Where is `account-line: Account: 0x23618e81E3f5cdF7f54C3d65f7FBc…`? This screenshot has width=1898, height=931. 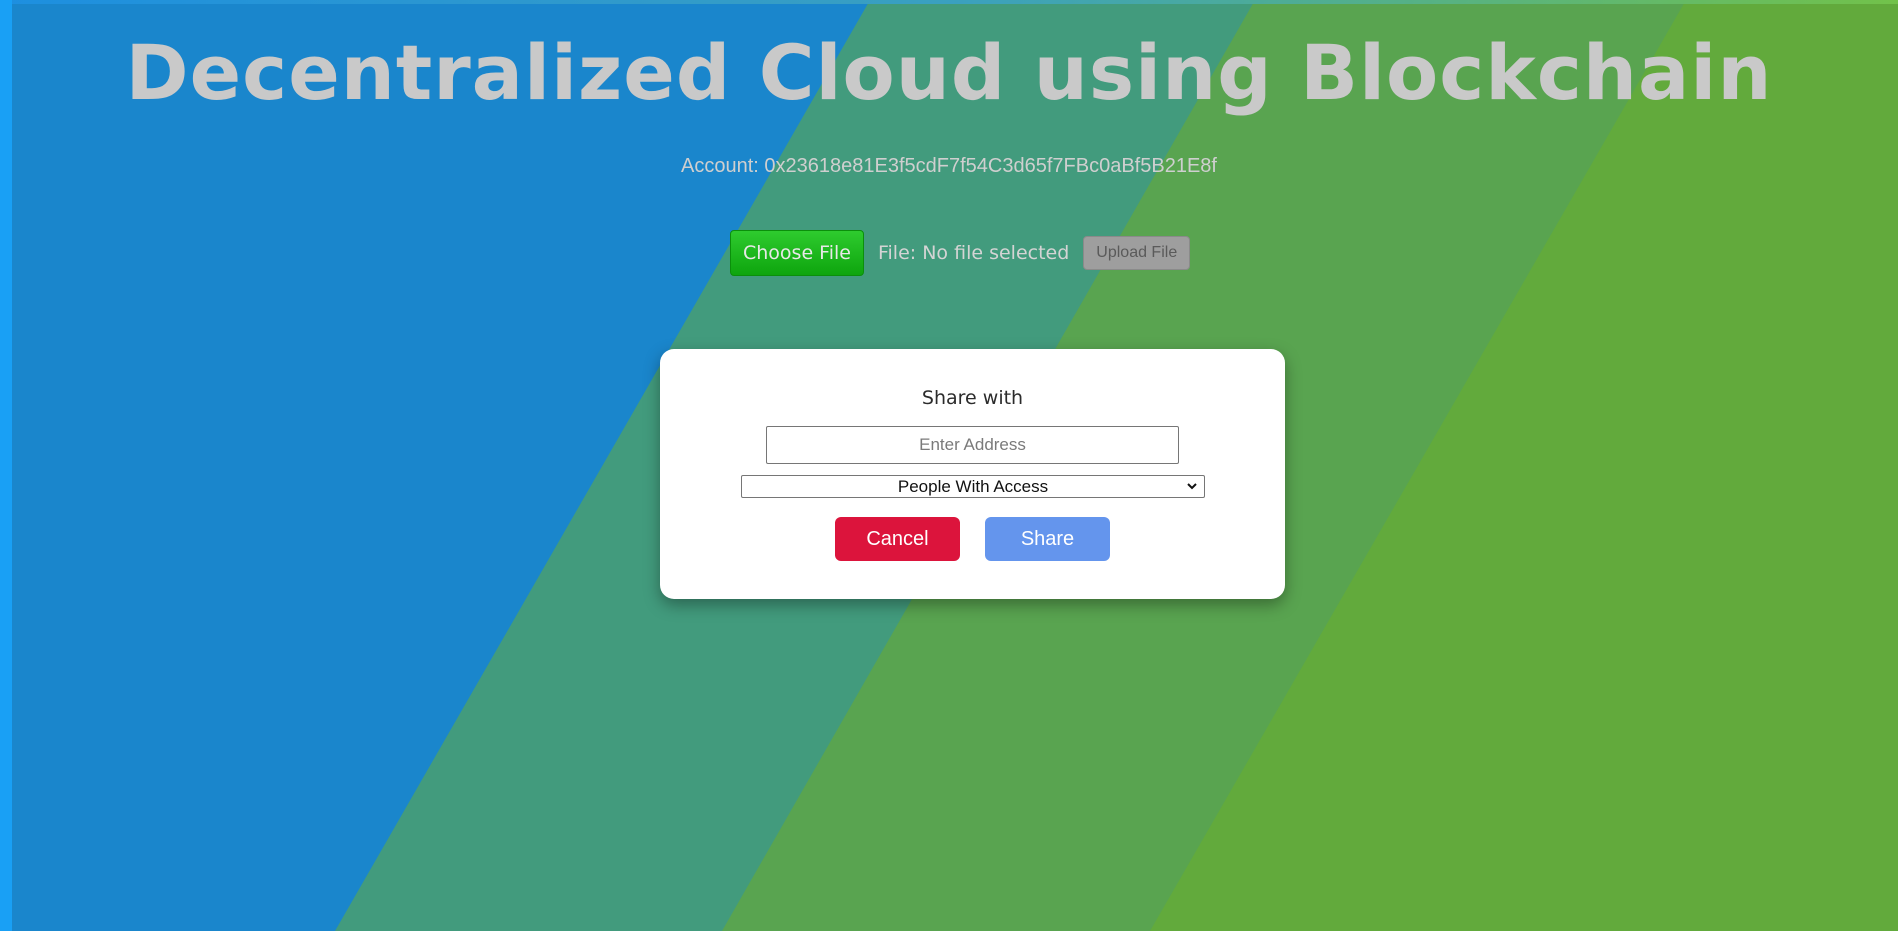 account-line: Account: 0x23618e81E3f5cdF7f54C3d65f7FBc… is located at coordinates (949, 166).